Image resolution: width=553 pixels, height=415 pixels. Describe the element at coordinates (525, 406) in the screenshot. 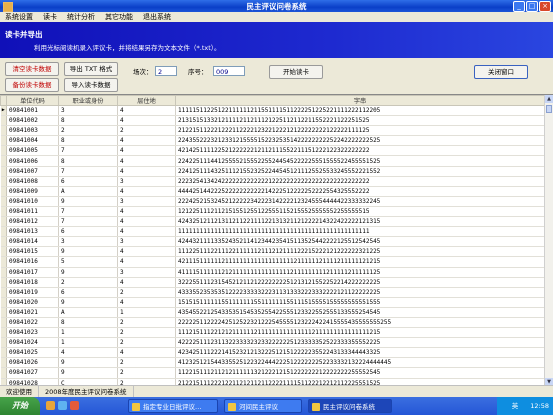

I see `system-tray: 英 12:58` at that location.